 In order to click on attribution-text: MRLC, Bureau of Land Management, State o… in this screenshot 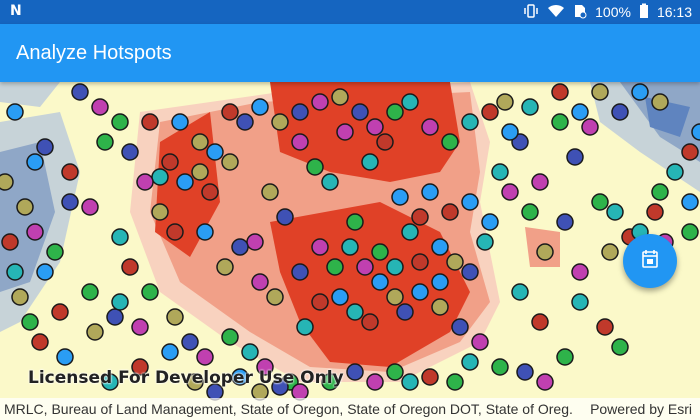, I will do `click(289, 409)`.